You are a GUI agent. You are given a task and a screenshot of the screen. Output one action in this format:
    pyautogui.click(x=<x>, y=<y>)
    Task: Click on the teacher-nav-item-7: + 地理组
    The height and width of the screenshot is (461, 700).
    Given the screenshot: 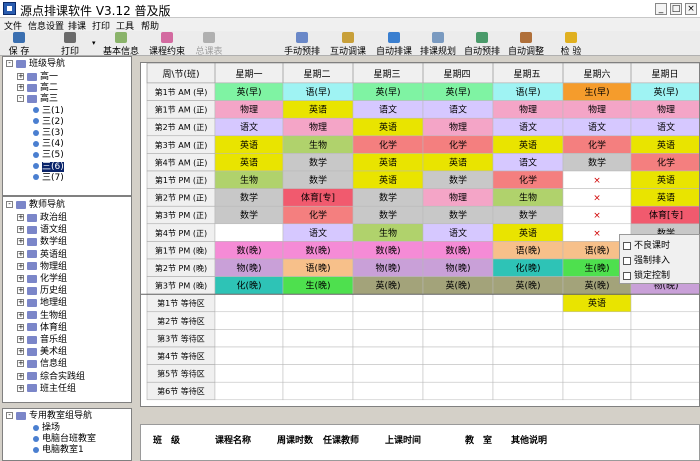 What is the action you would take?
    pyautogui.click(x=42, y=303)
    